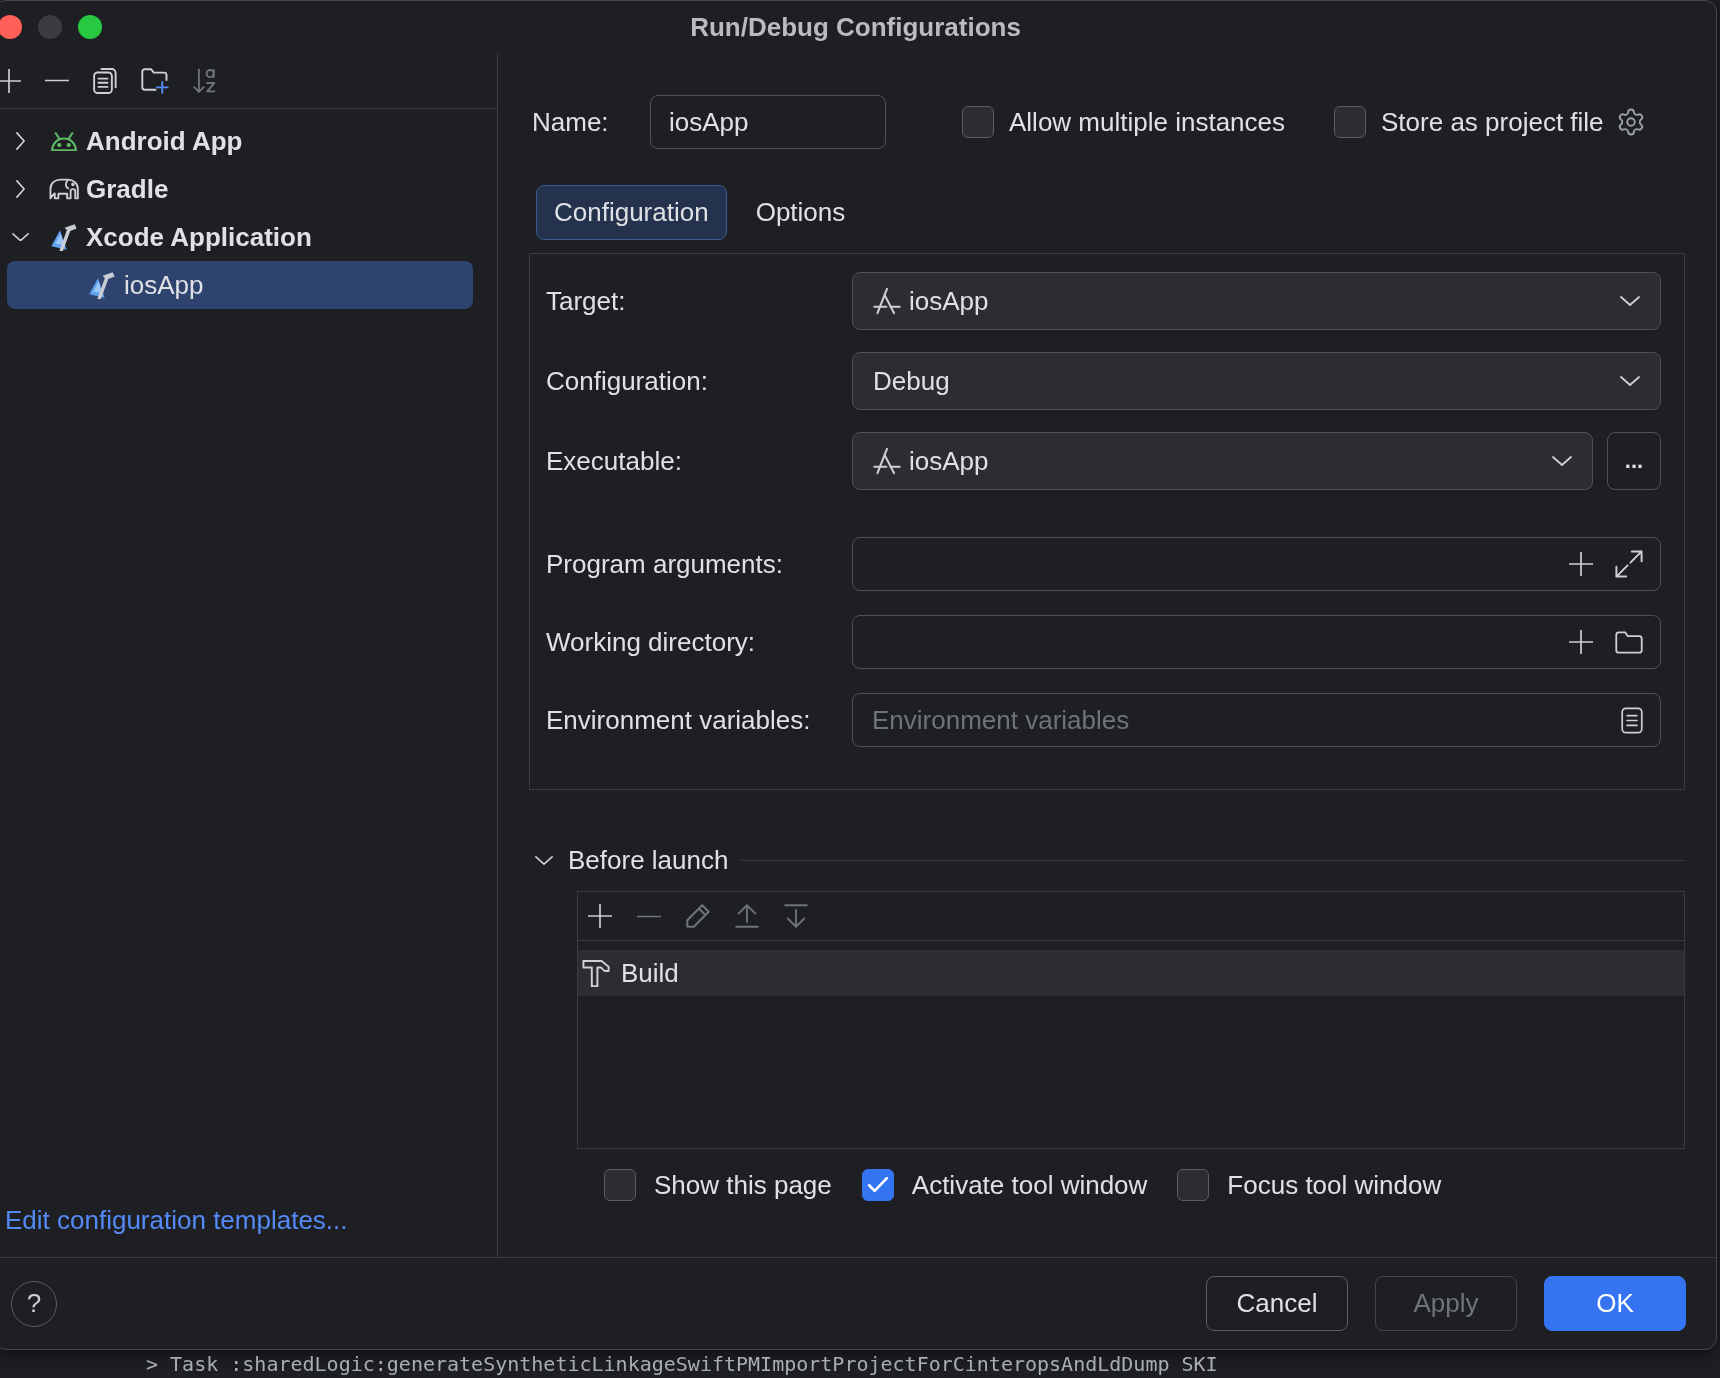 The image size is (1720, 1378). What do you see at coordinates (1029, 1185) in the screenshot?
I see `checkbox-label: Activate tool window` at bounding box center [1029, 1185].